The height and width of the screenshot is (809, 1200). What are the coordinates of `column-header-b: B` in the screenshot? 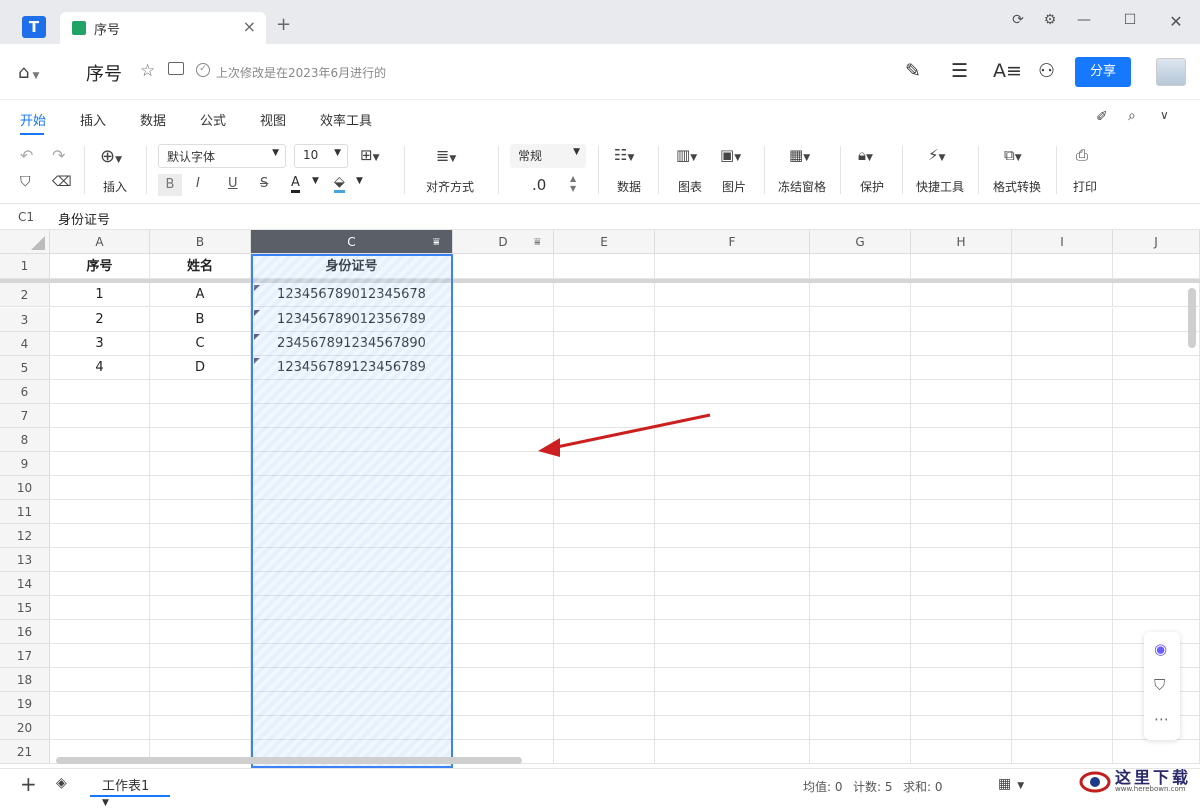 It's located at (200, 242).